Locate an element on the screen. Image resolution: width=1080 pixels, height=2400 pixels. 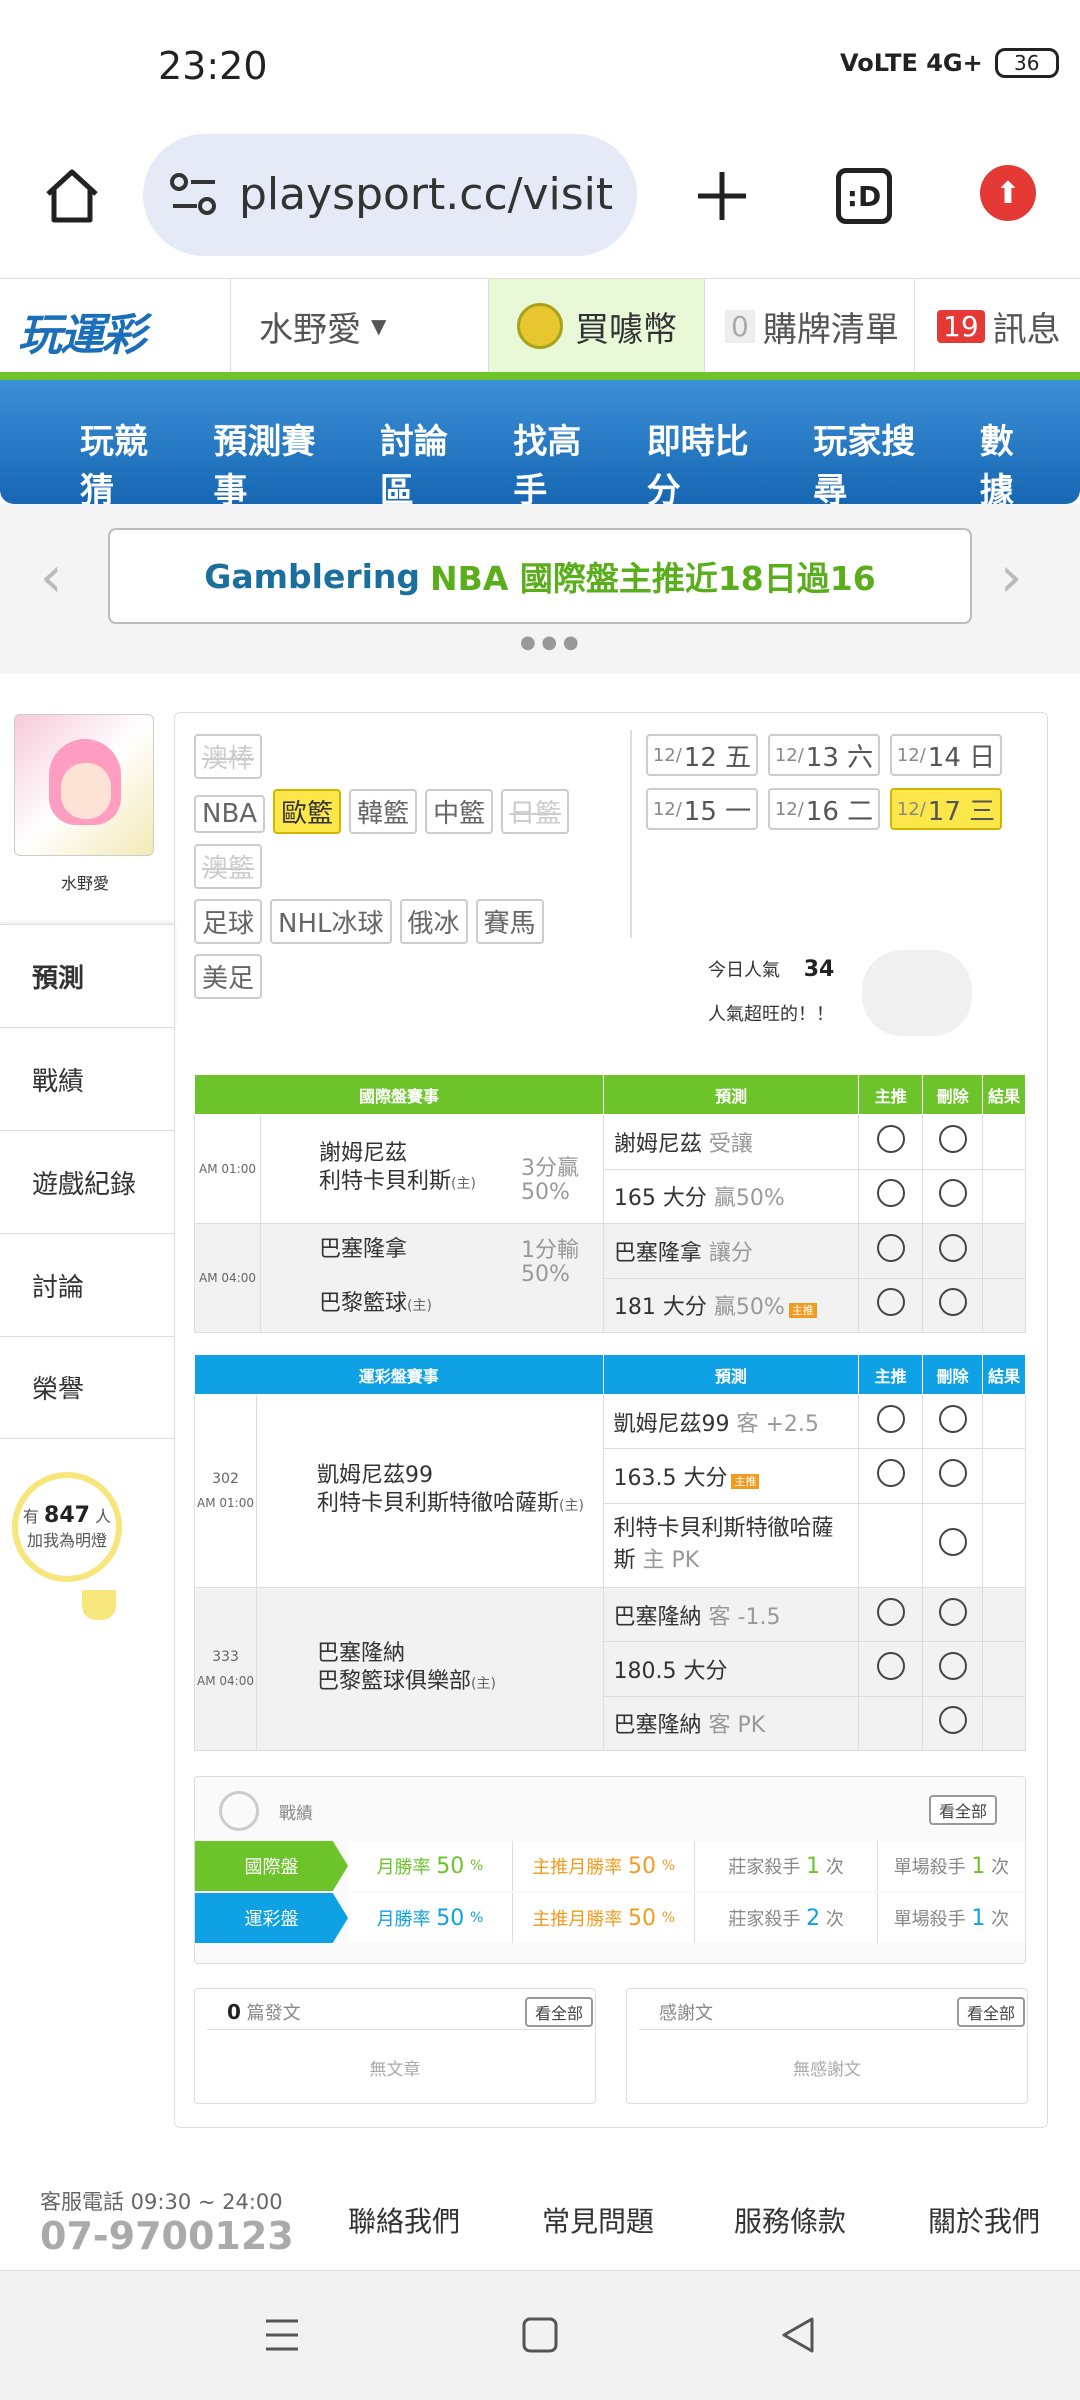
league-tag: NHL冰球 is located at coordinates (331, 921).